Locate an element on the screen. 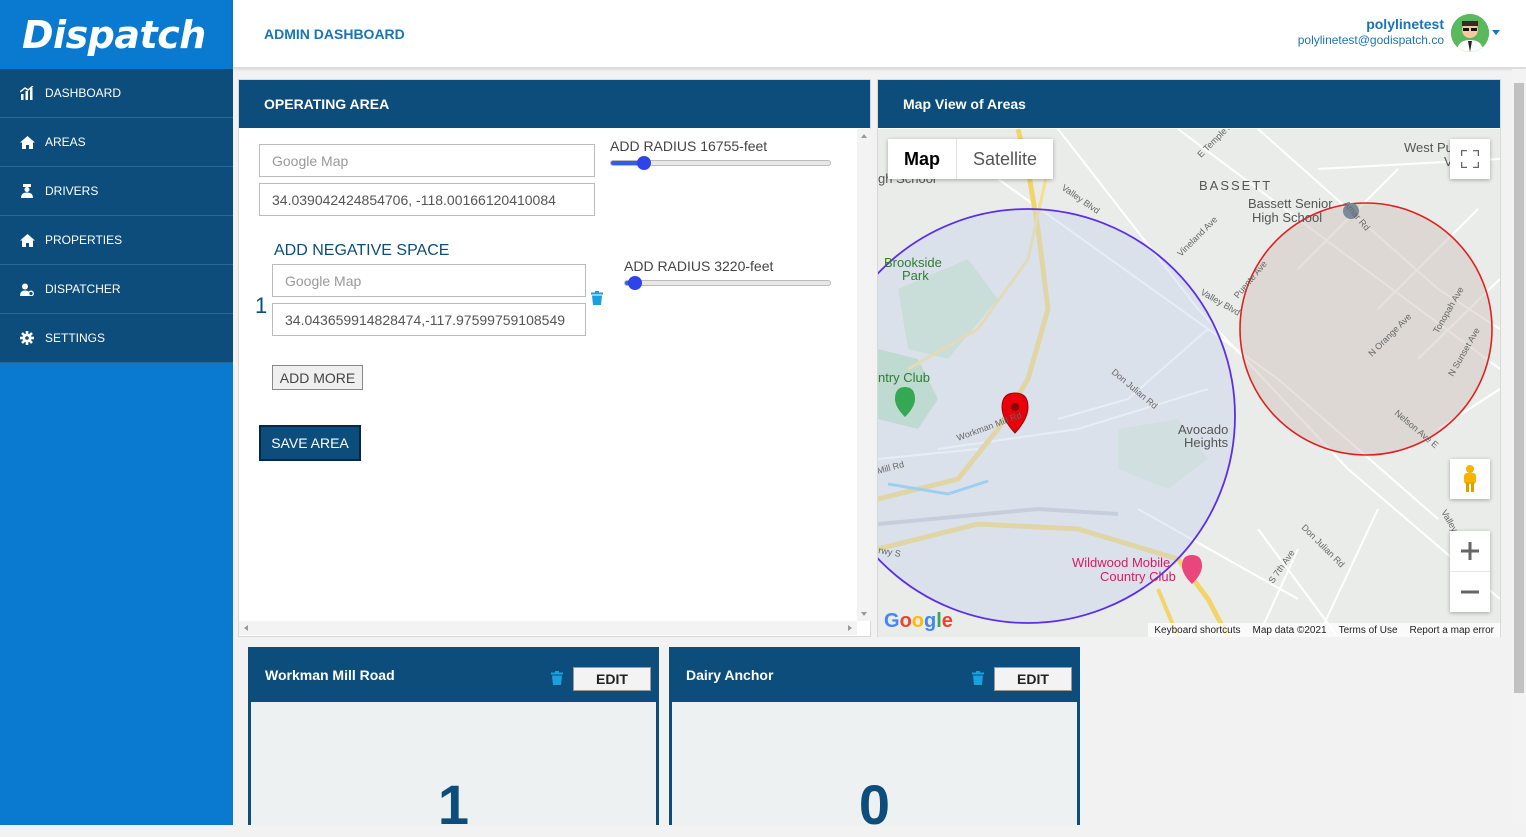 This screenshot has height=837, width=1526. sidebar-item-properties: PROPERTIES is located at coordinates (116, 240).